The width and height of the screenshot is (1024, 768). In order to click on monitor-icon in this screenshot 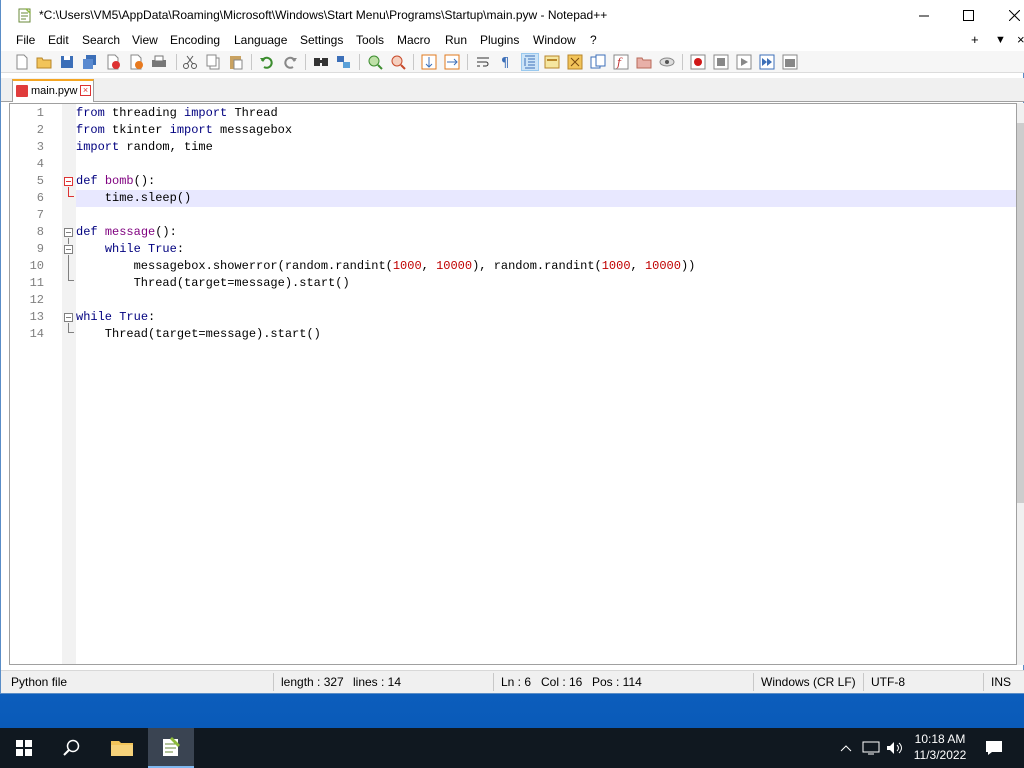, I will do `click(667, 62)`.